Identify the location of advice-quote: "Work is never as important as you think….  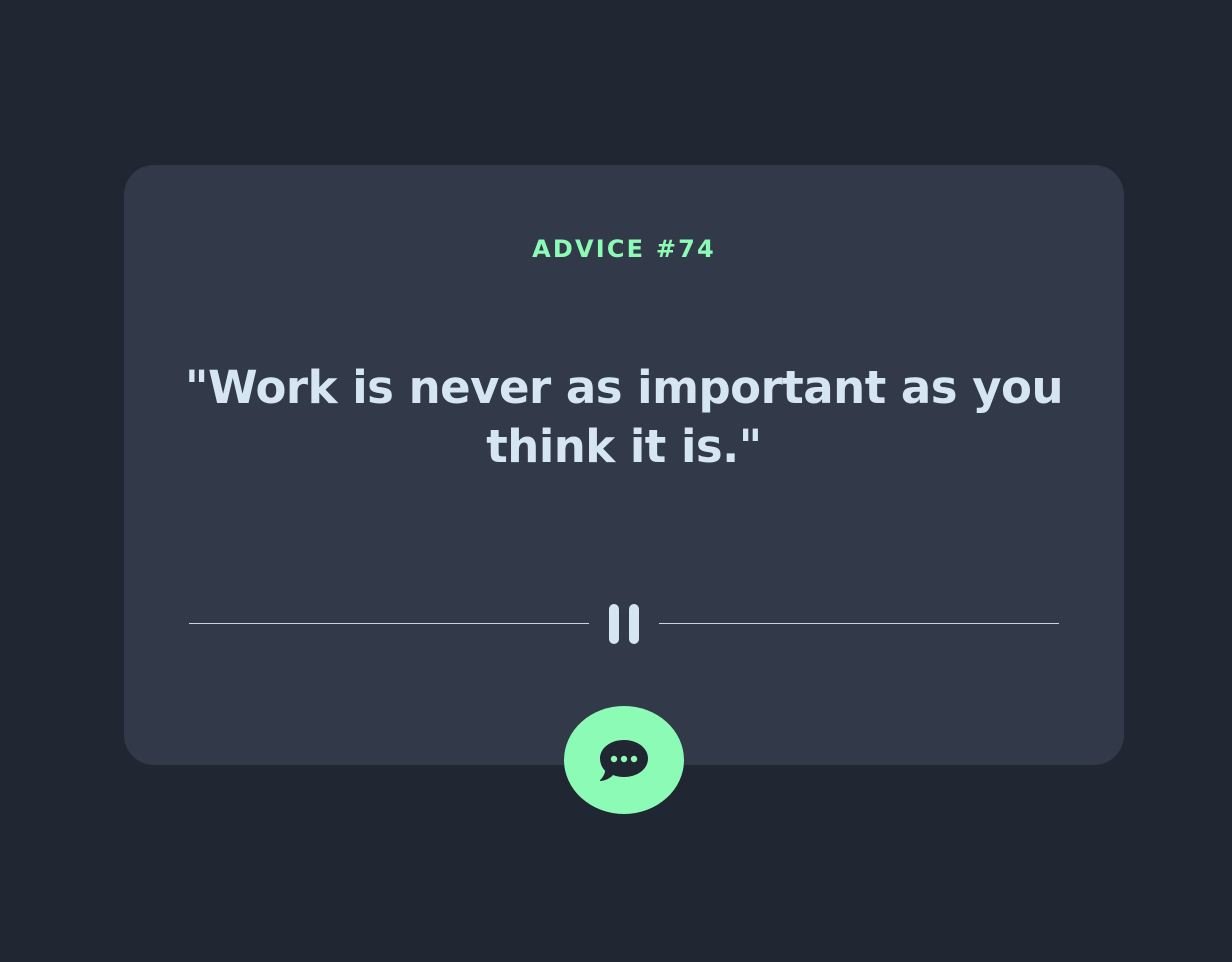
(624, 417).